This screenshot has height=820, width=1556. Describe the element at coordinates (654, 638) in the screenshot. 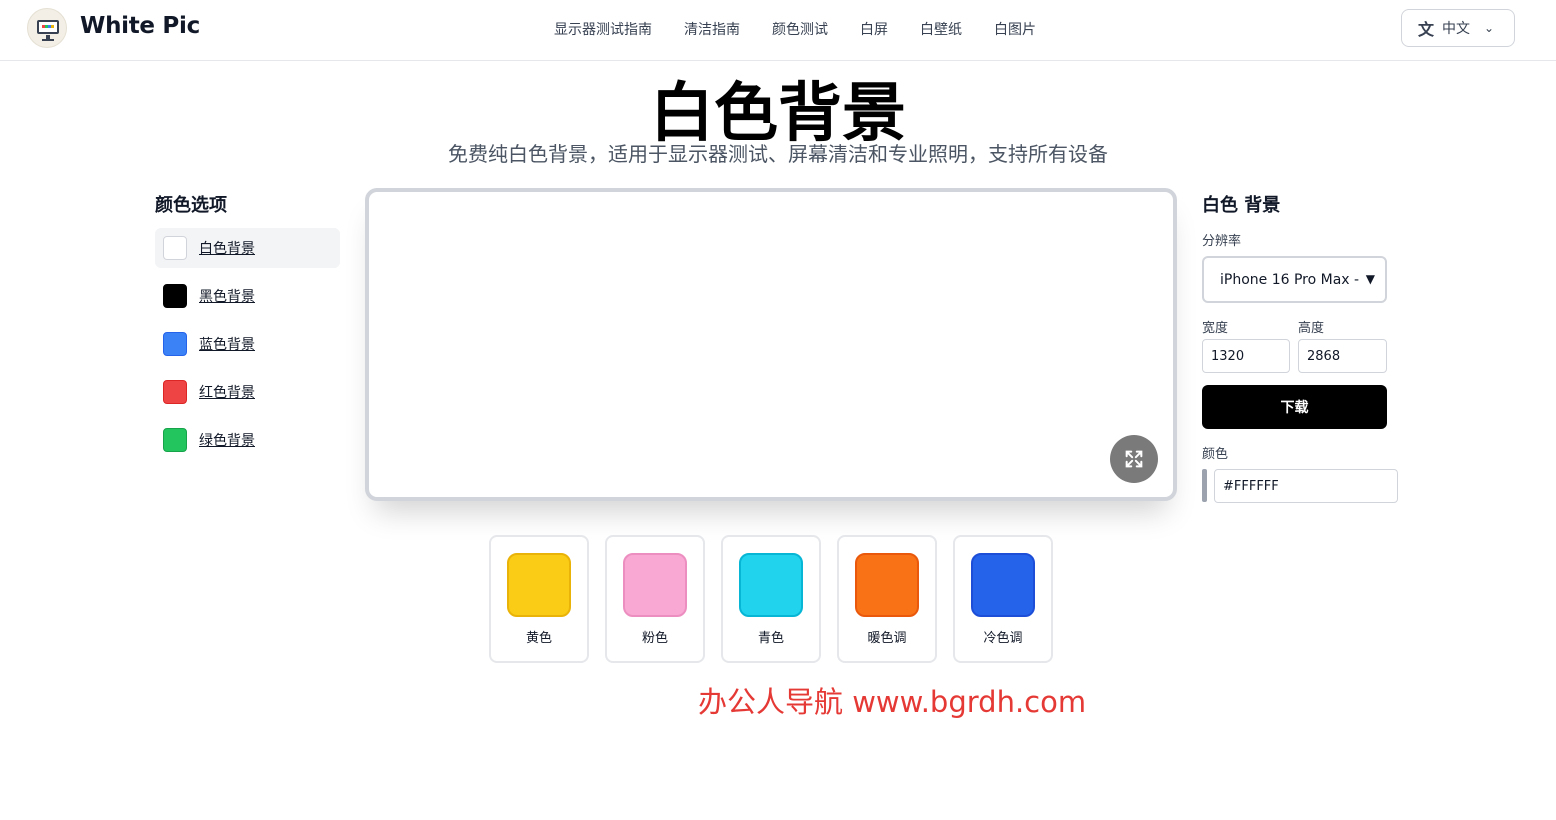

I see `swatch-label: 粉色` at that location.